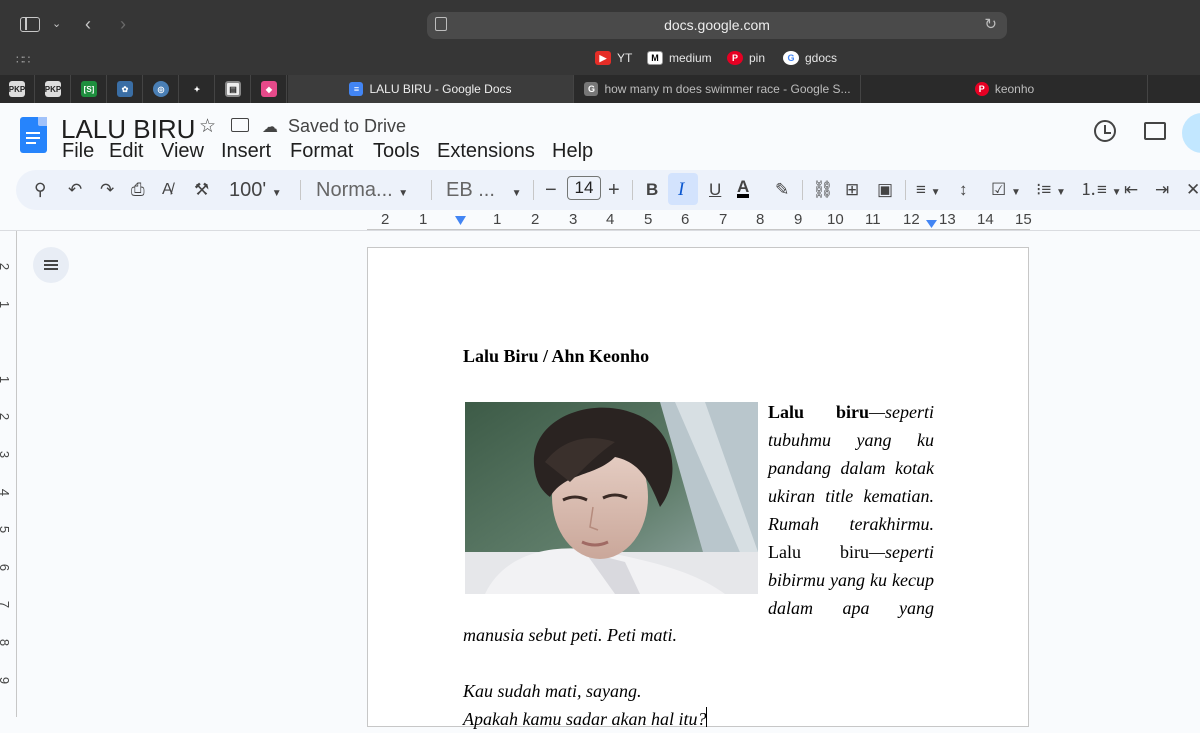  Describe the element at coordinates (699, 221) in the screenshot. I see `horizontal-ruler: 2 1 1 2 3 4 5 6 7 8 9 10 11 12 13 14 15` at that location.